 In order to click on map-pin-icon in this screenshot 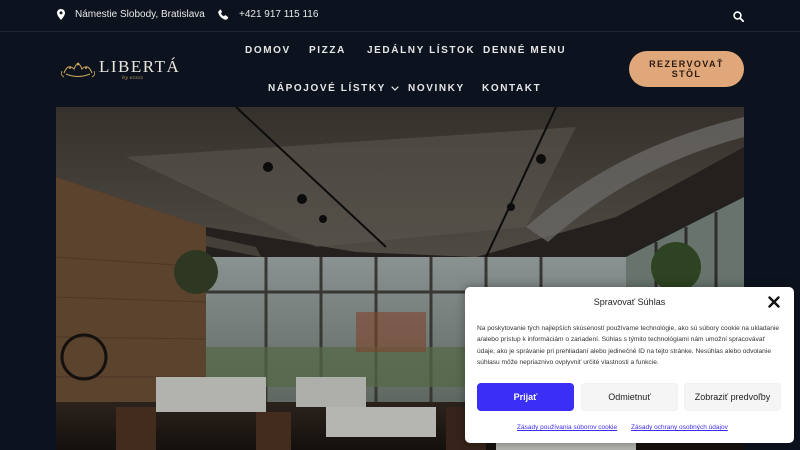, I will do `click(61, 14)`.